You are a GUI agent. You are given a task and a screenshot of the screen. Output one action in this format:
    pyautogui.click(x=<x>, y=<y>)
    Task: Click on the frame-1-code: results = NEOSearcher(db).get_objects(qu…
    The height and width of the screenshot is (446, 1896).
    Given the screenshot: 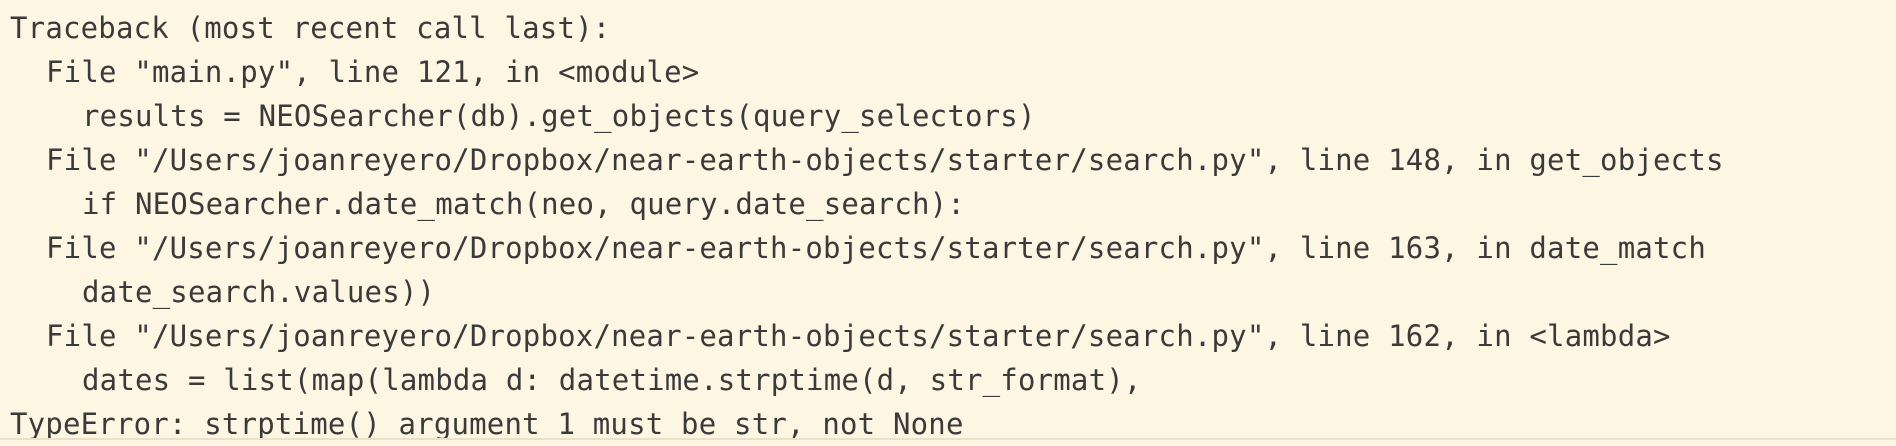 What is the action you would take?
    pyautogui.click(x=559, y=116)
    